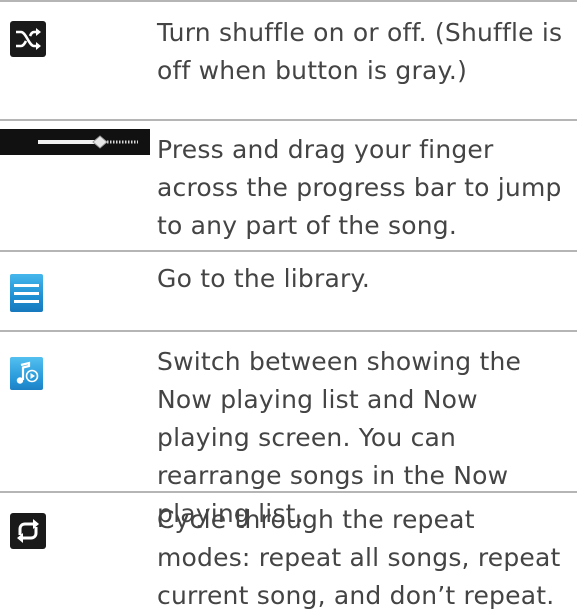 Image resolution: width=577 pixels, height=615 pixels. What do you see at coordinates (26, 293) in the screenshot?
I see `library-menu-icon` at bounding box center [26, 293].